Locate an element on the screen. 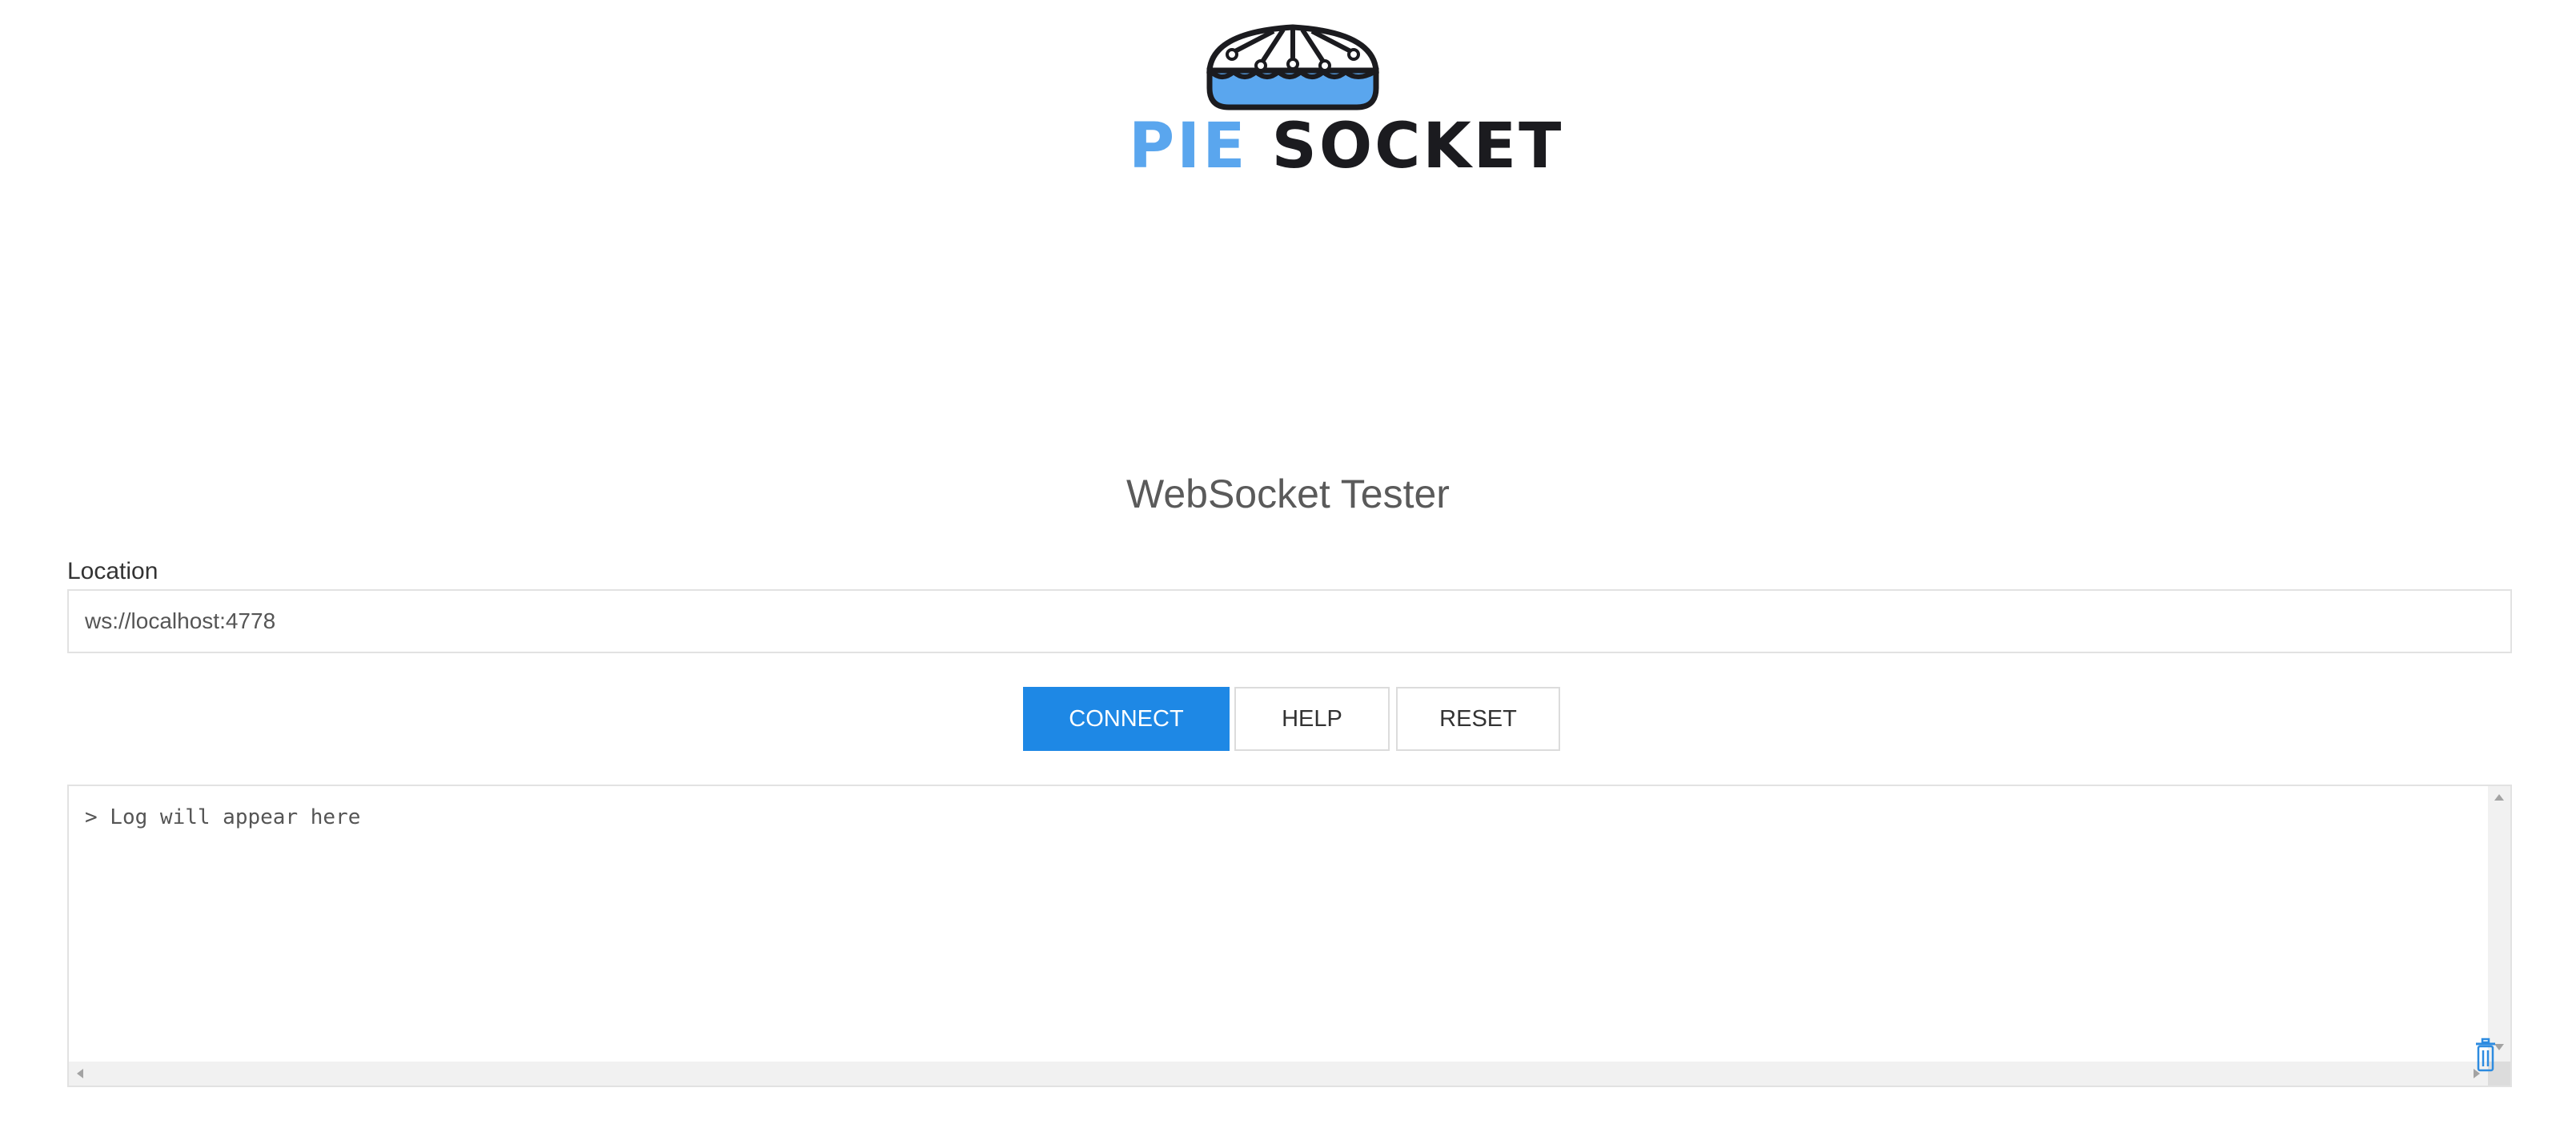  page-title: WebSocket Tester is located at coordinates (1288, 494).